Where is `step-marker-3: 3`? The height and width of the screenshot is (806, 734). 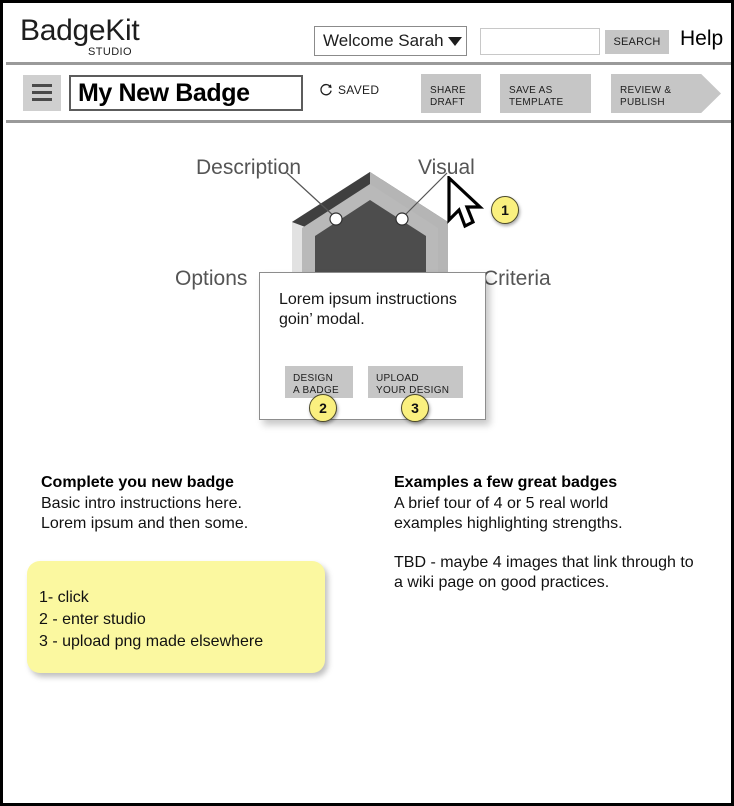
step-marker-3: 3 is located at coordinates (415, 408).